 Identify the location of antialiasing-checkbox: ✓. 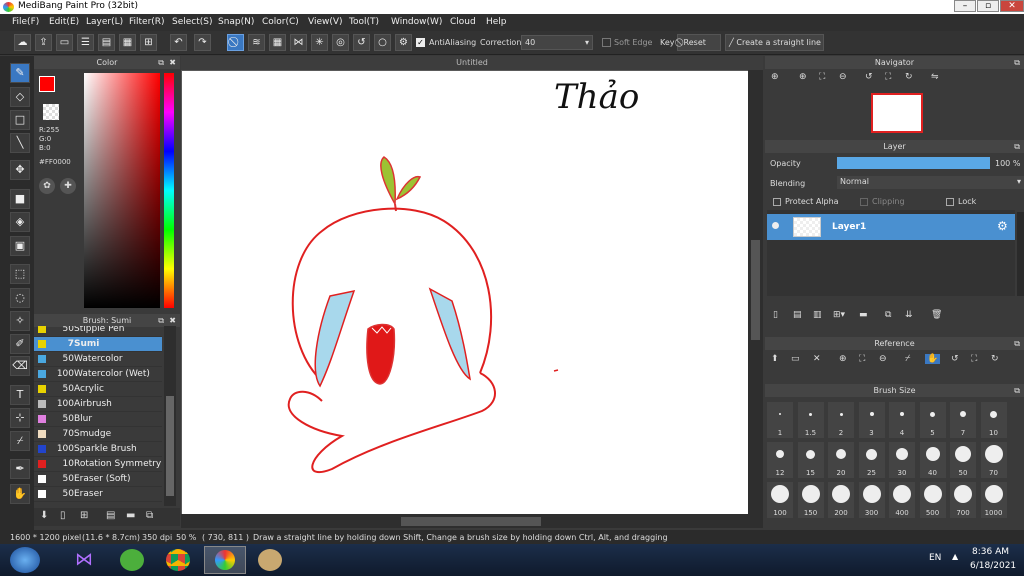
(420, 42).